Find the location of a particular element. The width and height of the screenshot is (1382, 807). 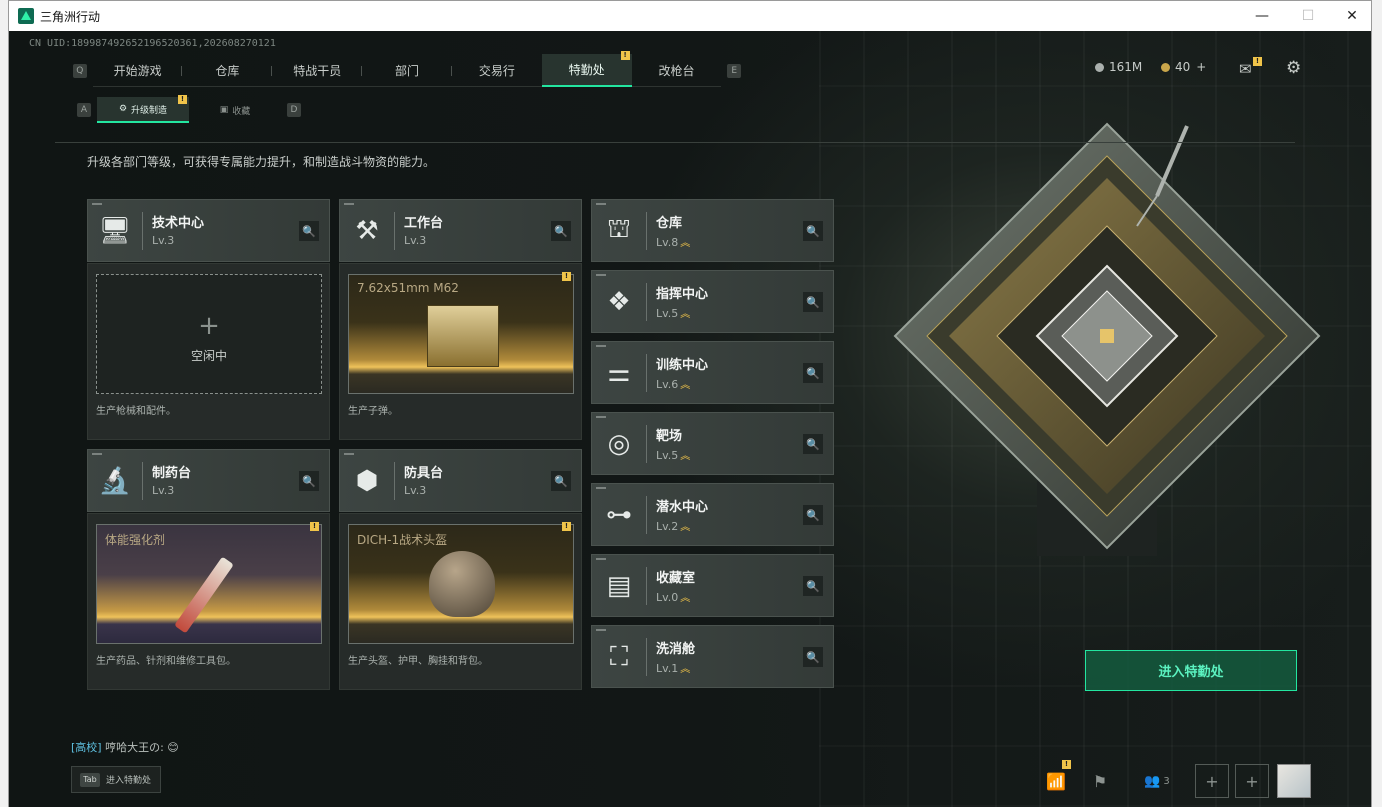

subnav-next-key: D is located at coordinates (294, 110).